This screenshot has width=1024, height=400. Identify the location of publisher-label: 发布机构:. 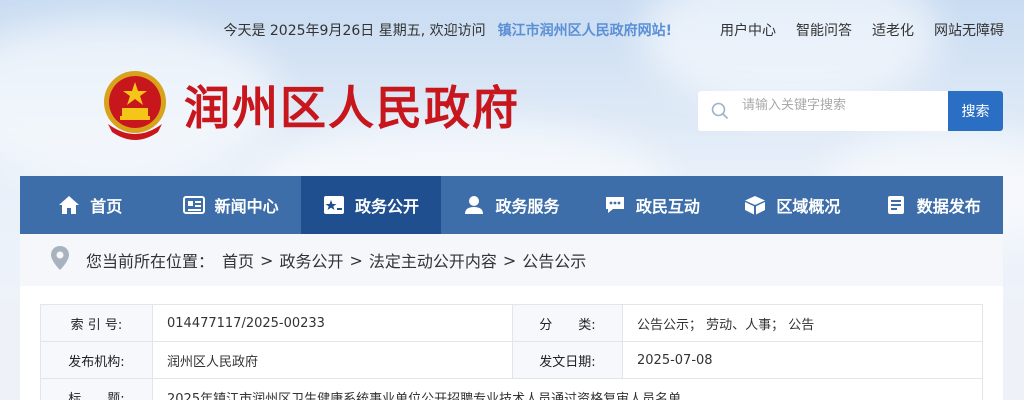
(96, 360).